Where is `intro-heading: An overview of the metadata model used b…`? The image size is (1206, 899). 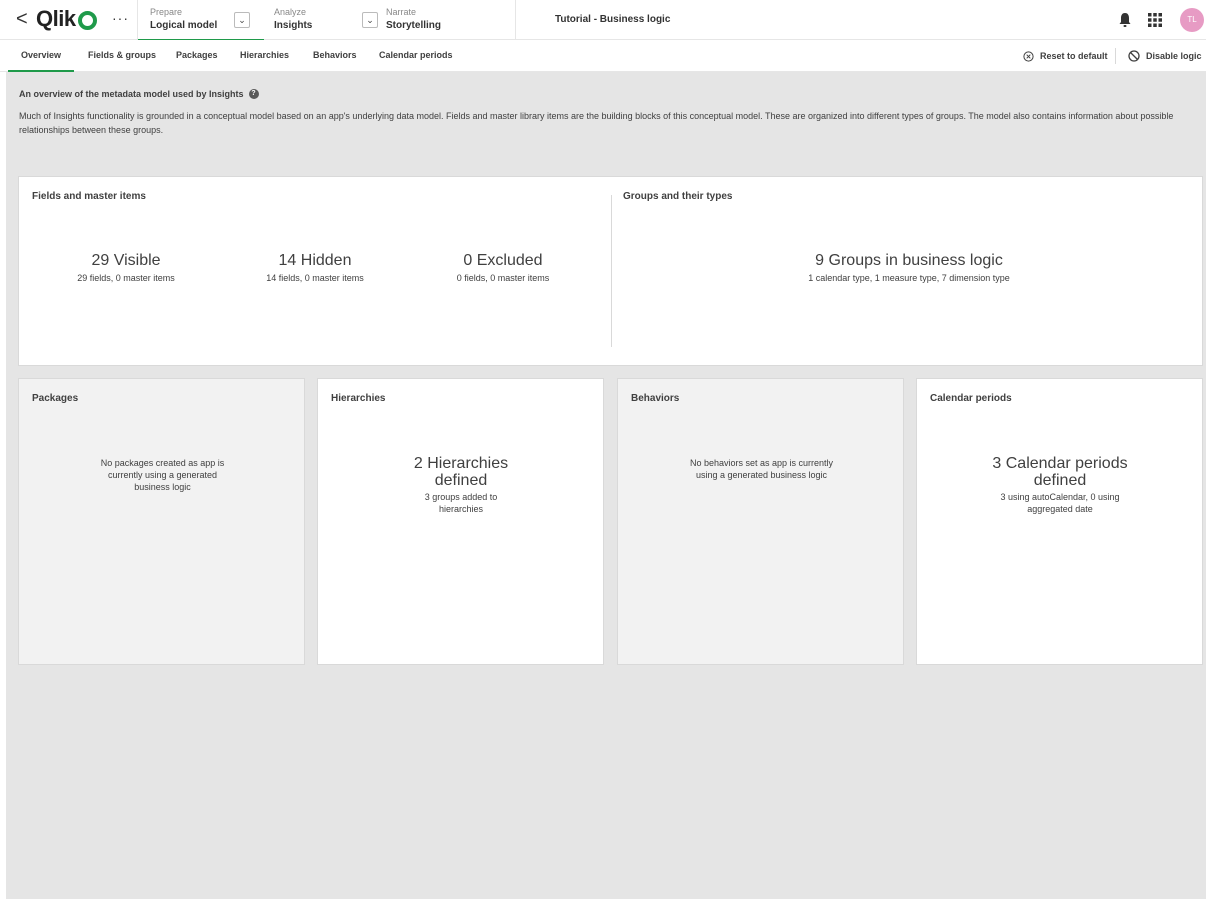
intro-heading: An overview of the metadata model used b… is located at coordinates (139, 94).